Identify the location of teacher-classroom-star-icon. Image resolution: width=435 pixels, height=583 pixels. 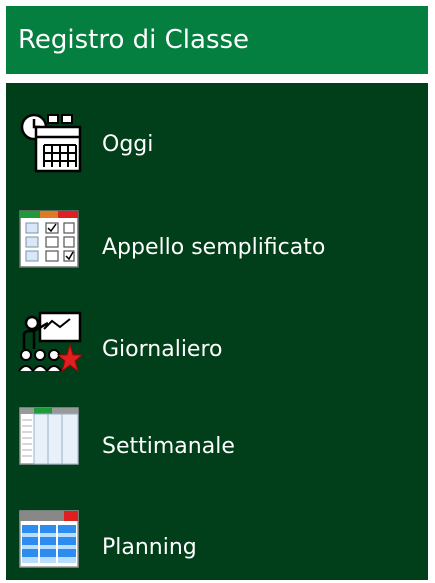
(50, 342).